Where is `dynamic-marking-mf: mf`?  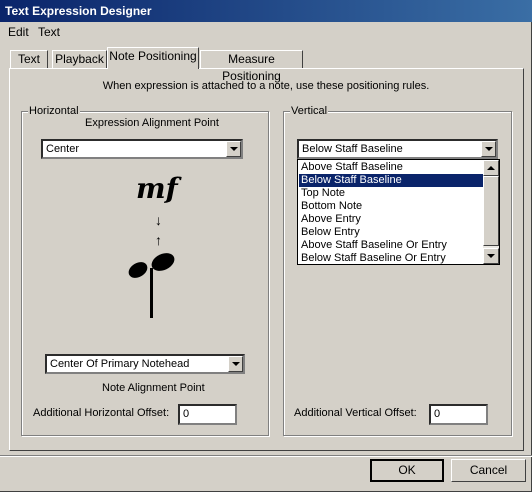
dynamic-marking-mf: mf is located at coordinates (157, 188).